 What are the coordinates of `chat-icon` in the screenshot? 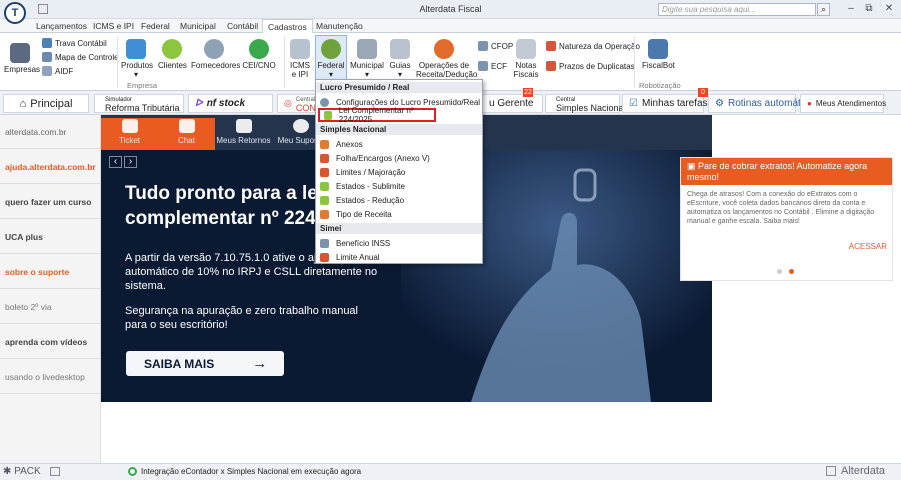 It's located at (186, 126).